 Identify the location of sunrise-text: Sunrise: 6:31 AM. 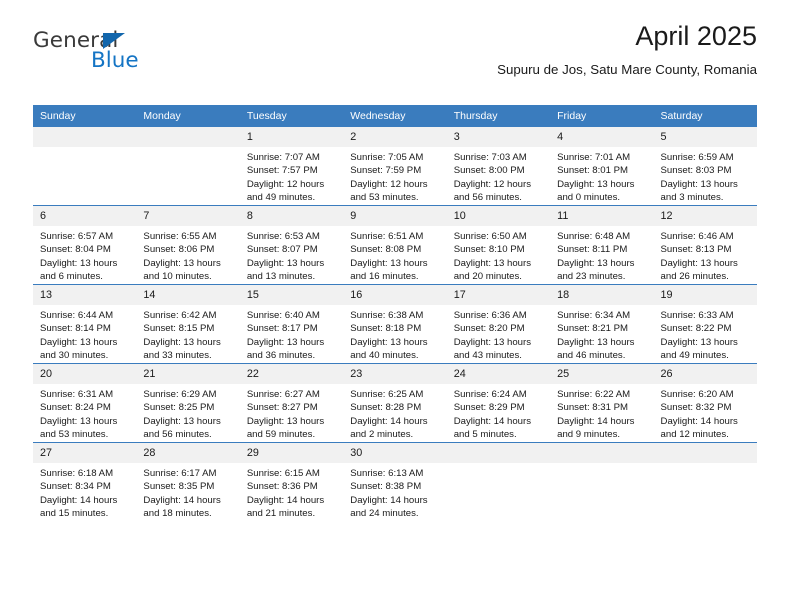
(77, 394).